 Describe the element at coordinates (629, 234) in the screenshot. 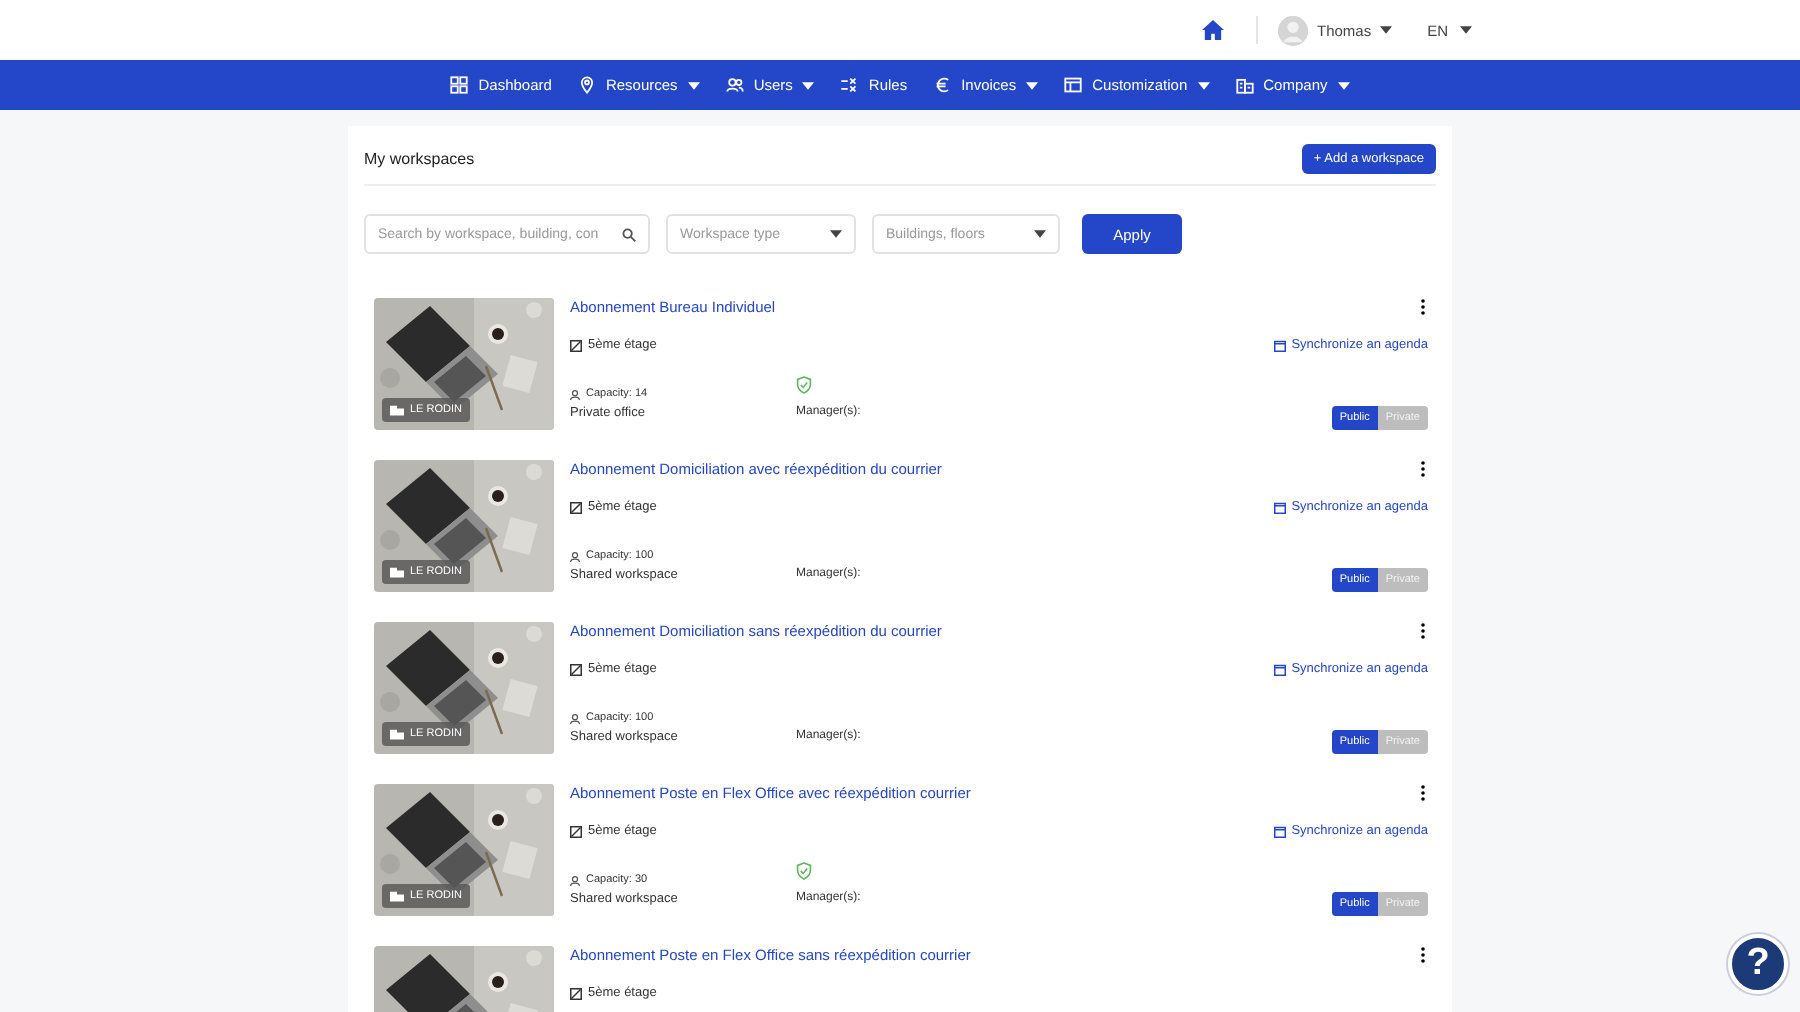

I see `search-icon` at that location.